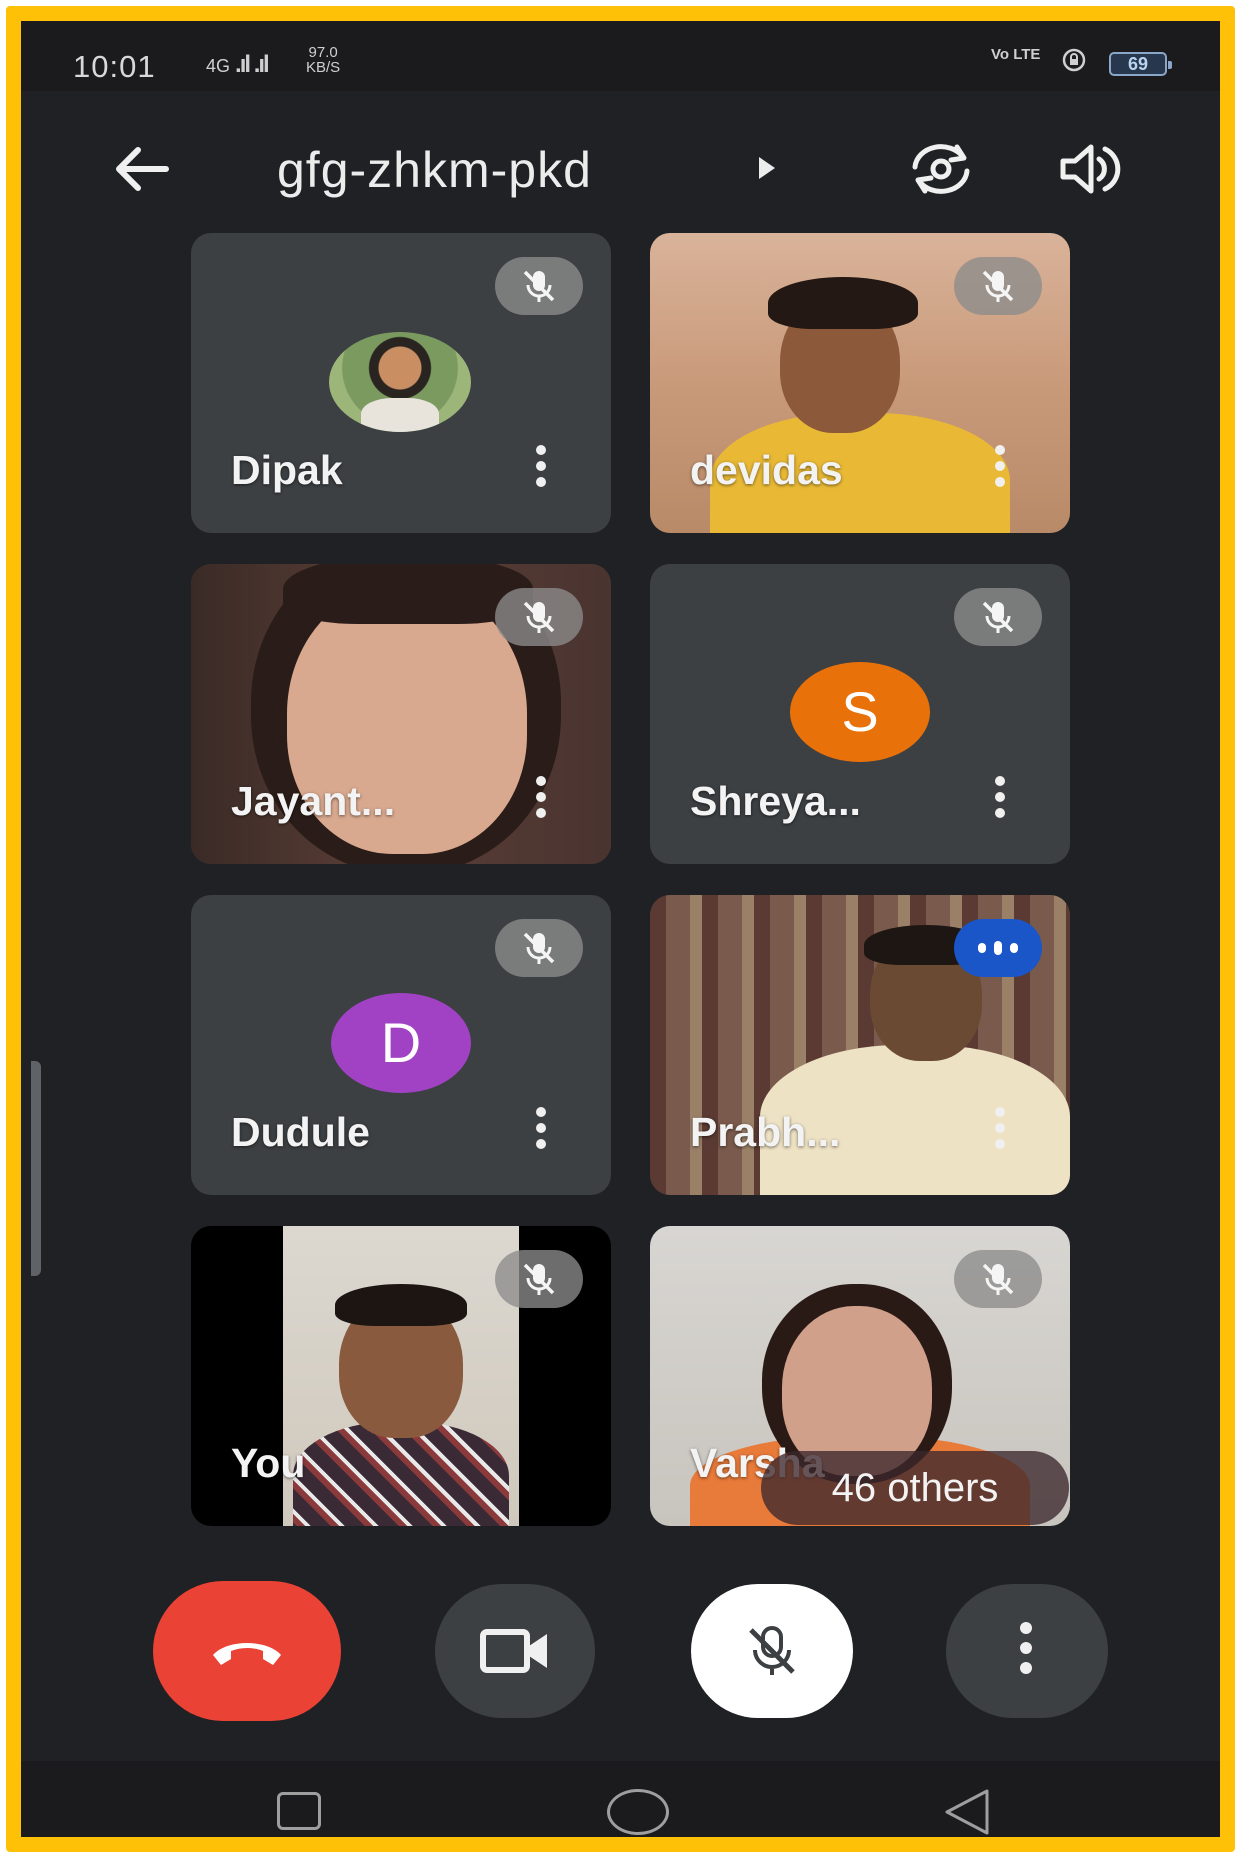 The width and height of the screenshot is (1241, 1858). Describe the element at coordinates (967, 1812) in the screenshot. I see `nav-back-icon` at that location.